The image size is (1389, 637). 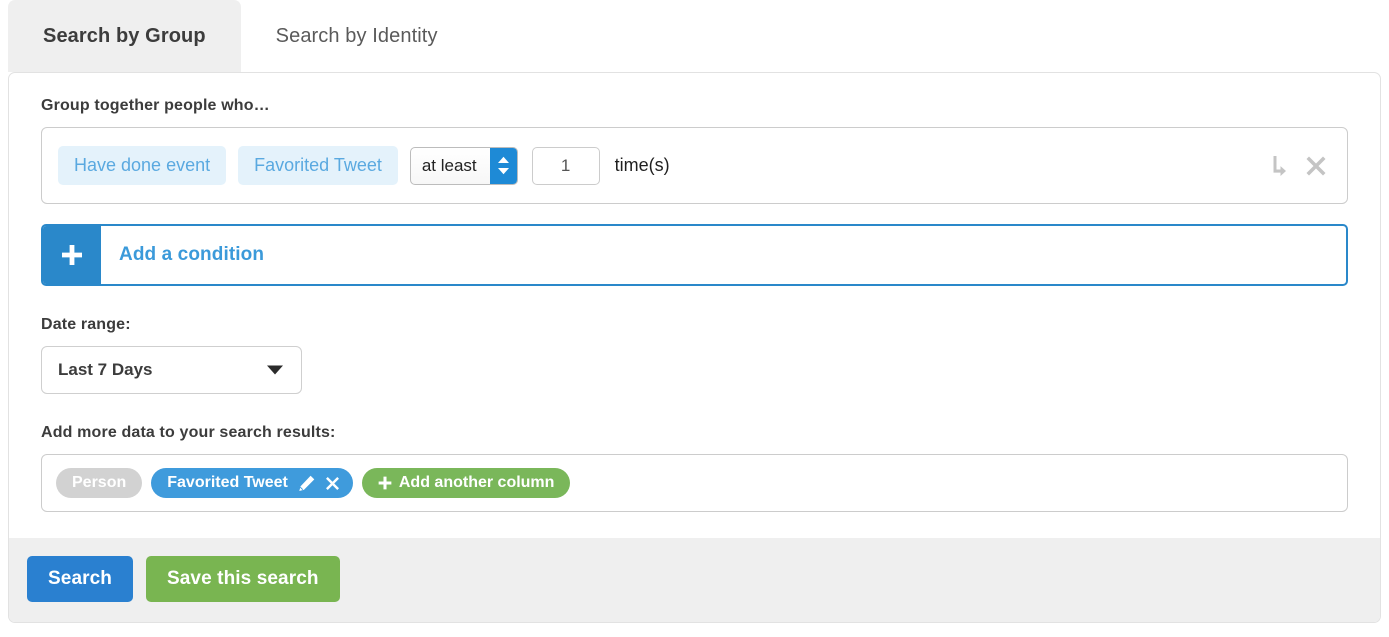 I want to click on edit-column-button, so click(x=306, y=483).